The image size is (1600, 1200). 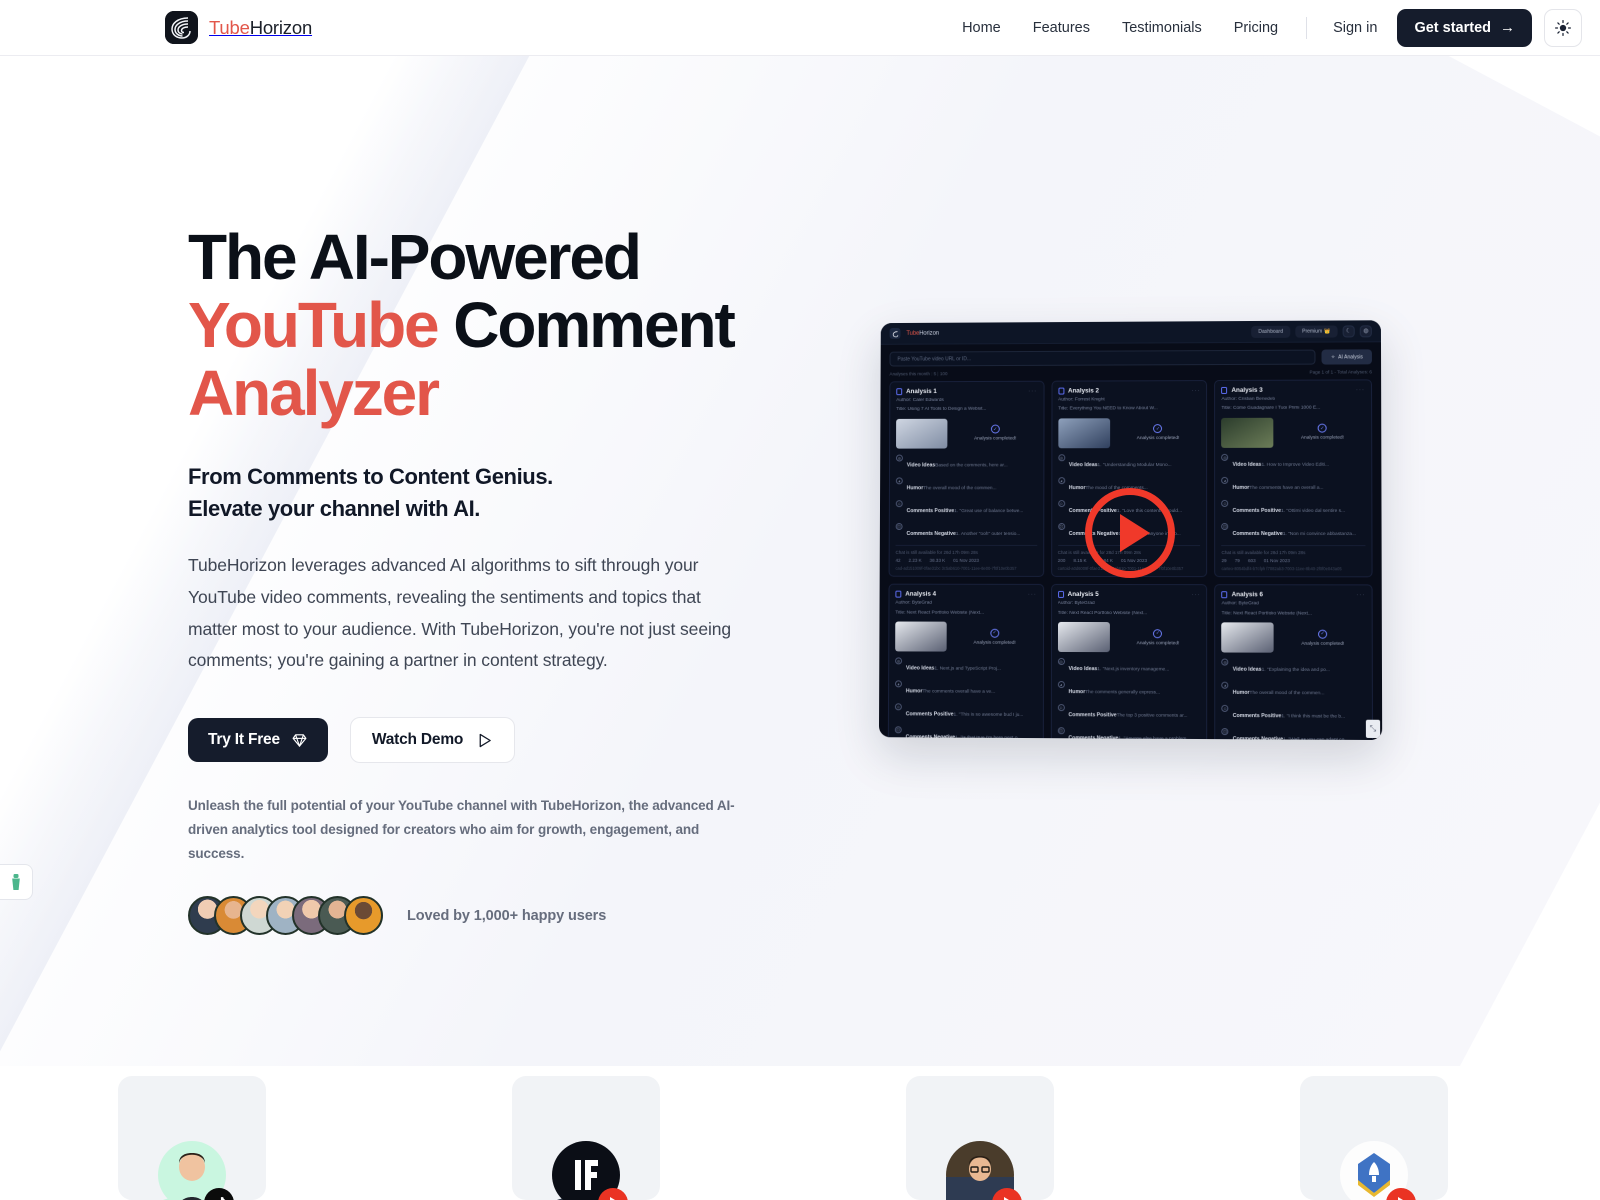 I want to click on video-thumbnail, so click(x=1083, y=433).